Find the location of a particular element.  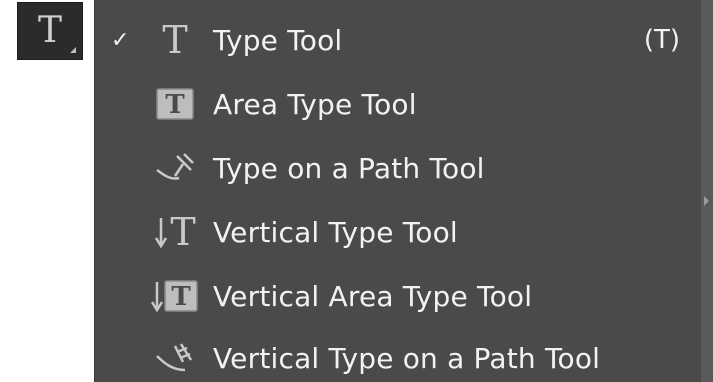

menu-item-vertical-type-tool: T Vertical Type Tool is located at coordinates (398, 232).